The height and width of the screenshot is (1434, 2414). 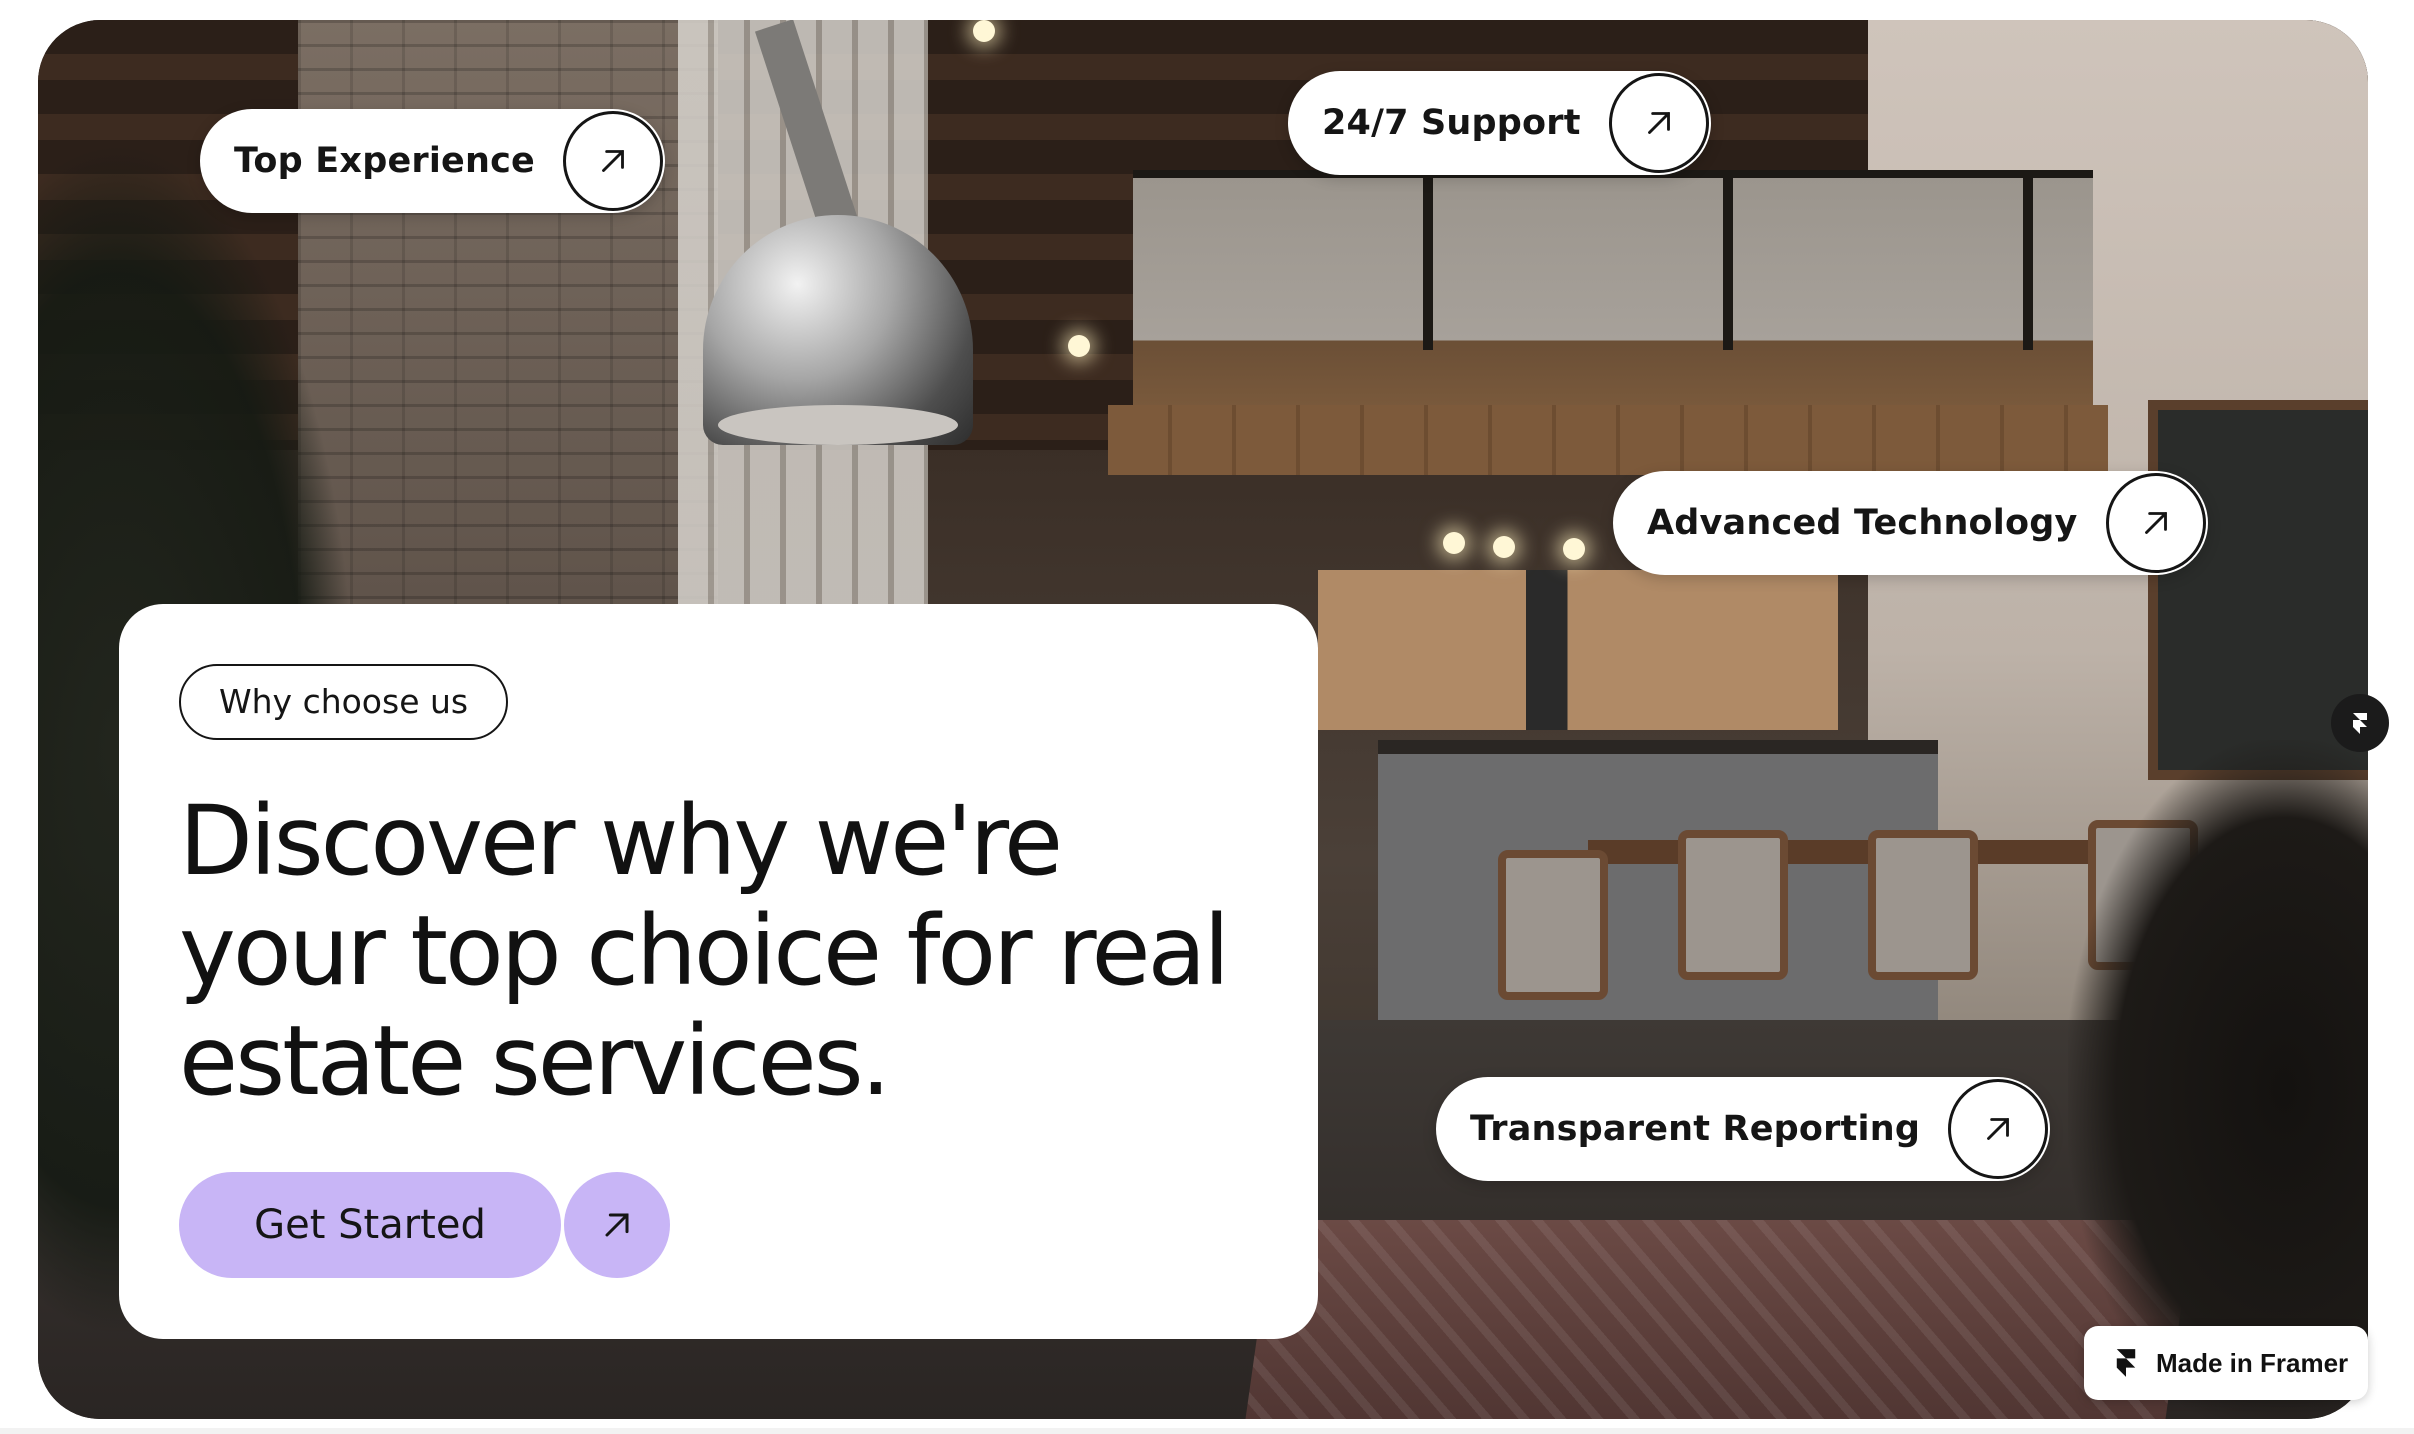 I want to click on feature-label: 24/7 Support, so click(x=1451, y=123).